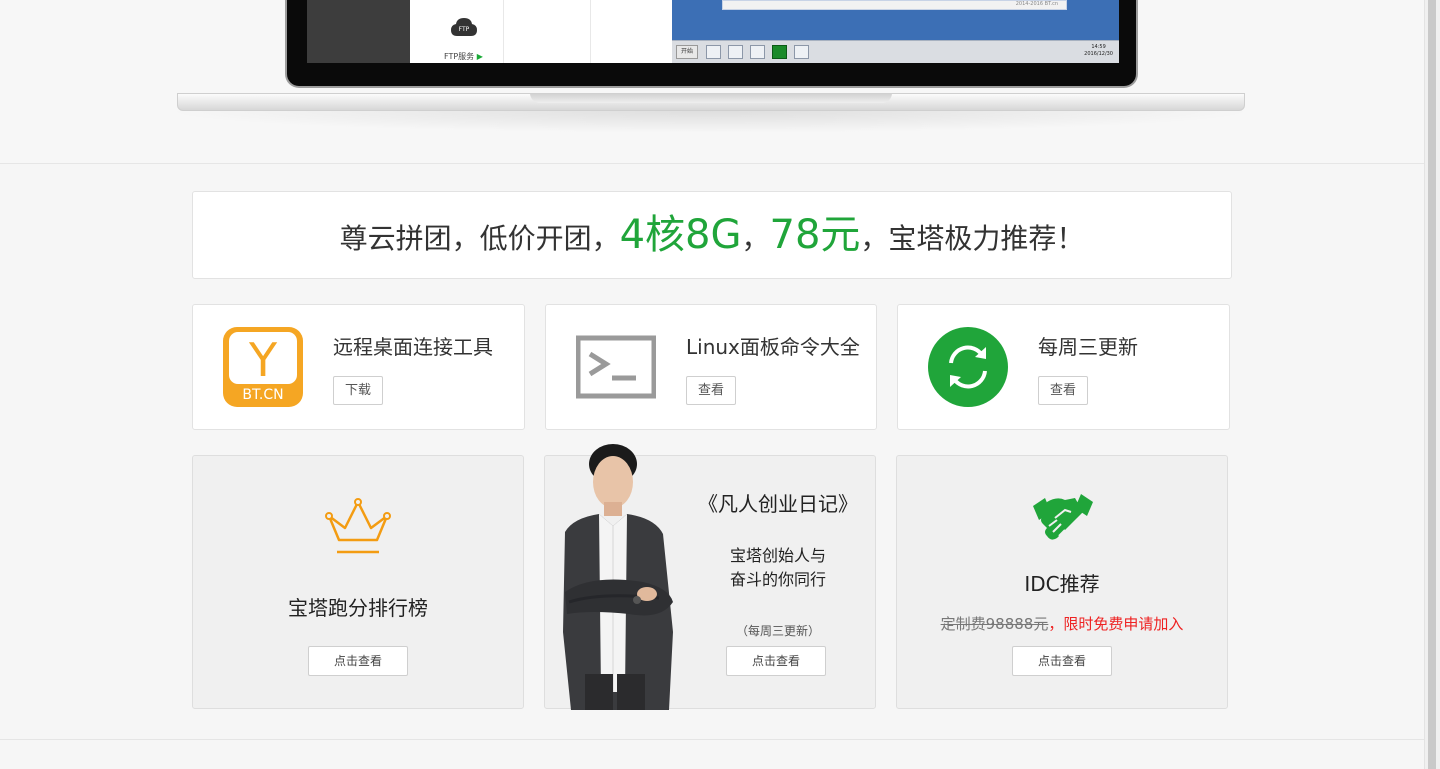 The image size is (1440, 769). I want to click on handshake-icon, so click(1063, 517).